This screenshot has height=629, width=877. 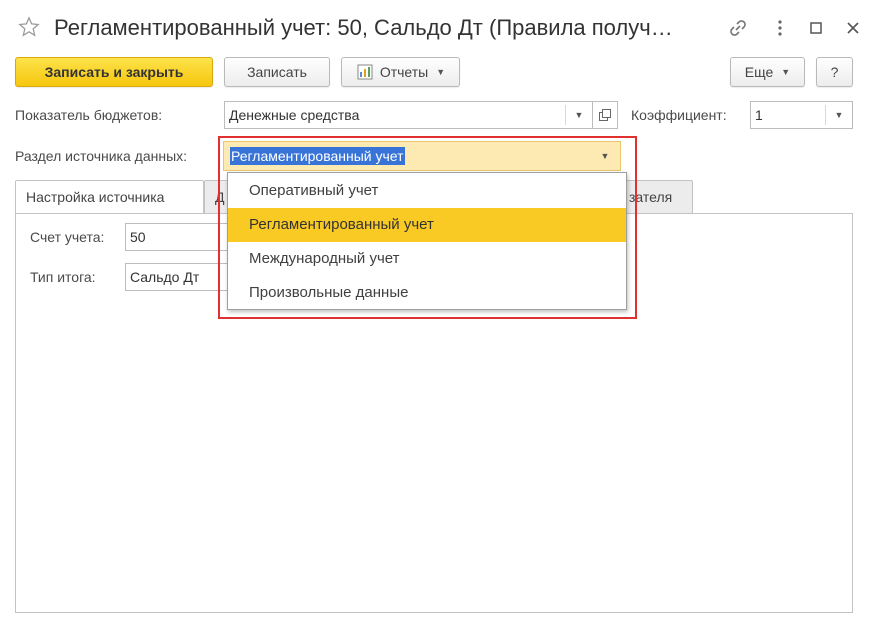 I want to click on dropdown-option-operational: Оперативный учет, so click(x=427, y=191).